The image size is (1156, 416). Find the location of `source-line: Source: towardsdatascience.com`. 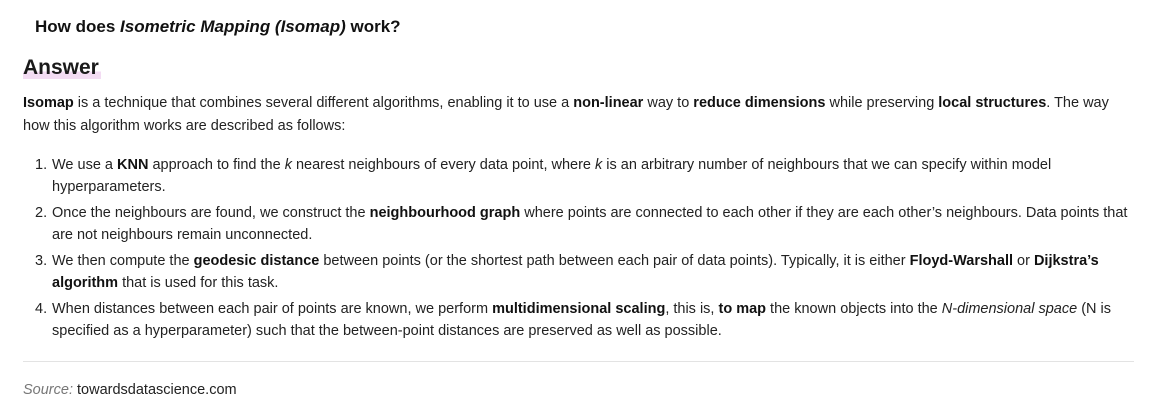

source-line: Source: towardsdatascience.com is located at coordinates (130, 390).